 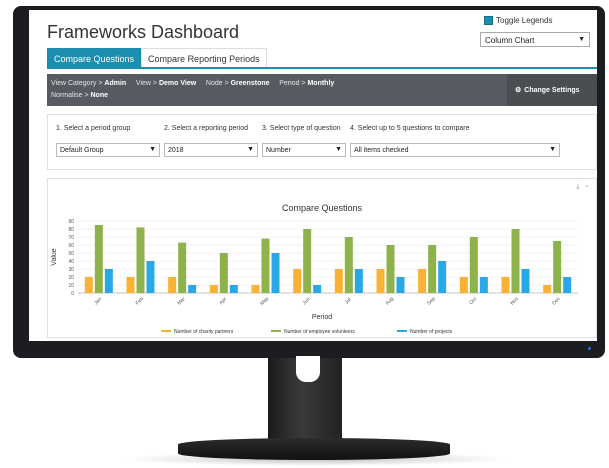 What do you see at coordinates (250, 83) in the screenshot?
I see `node-value: Greenstone` at bounding box center [250, 83].